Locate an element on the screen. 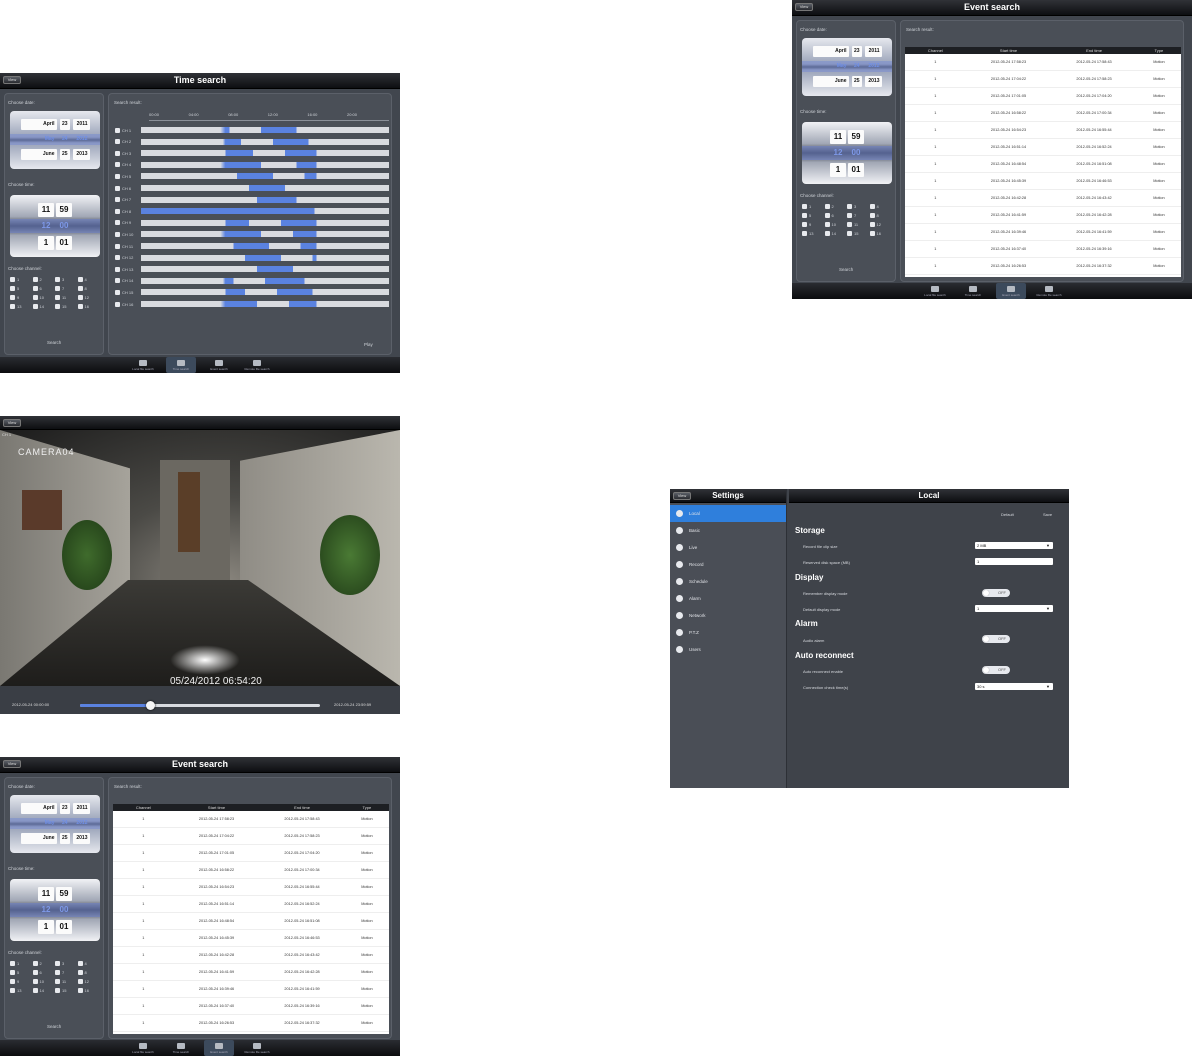 The width and height of the screenshot is (1192, 1056). date-picker: April 23 2011 May 24 2012 June 25 2013 is located at coordinates (55, 140).